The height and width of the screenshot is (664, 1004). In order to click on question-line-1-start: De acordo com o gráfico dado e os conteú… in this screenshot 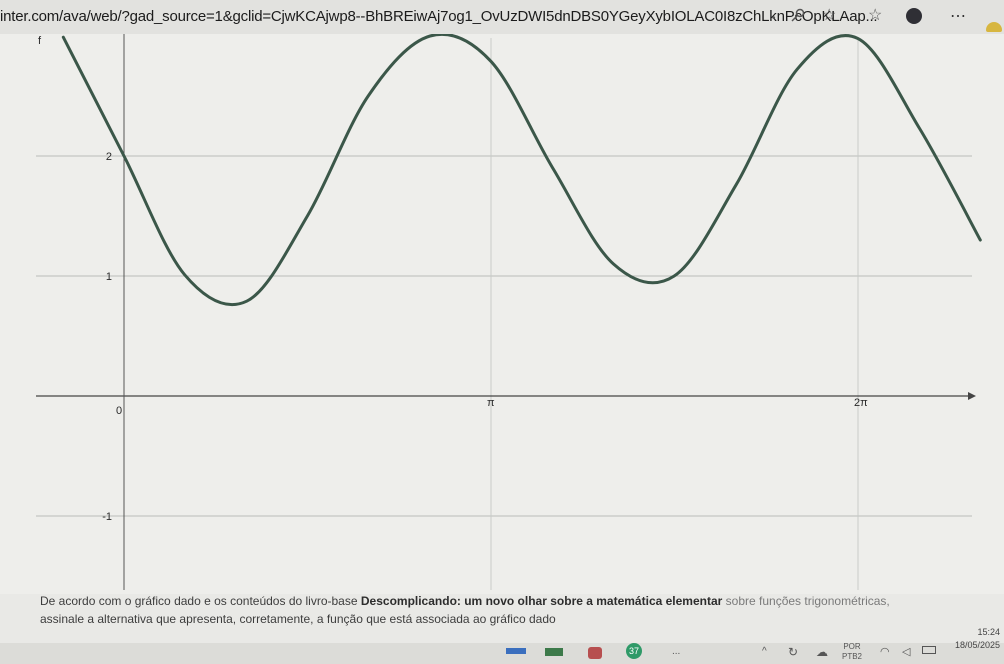, I will do `click(199, 601)`.